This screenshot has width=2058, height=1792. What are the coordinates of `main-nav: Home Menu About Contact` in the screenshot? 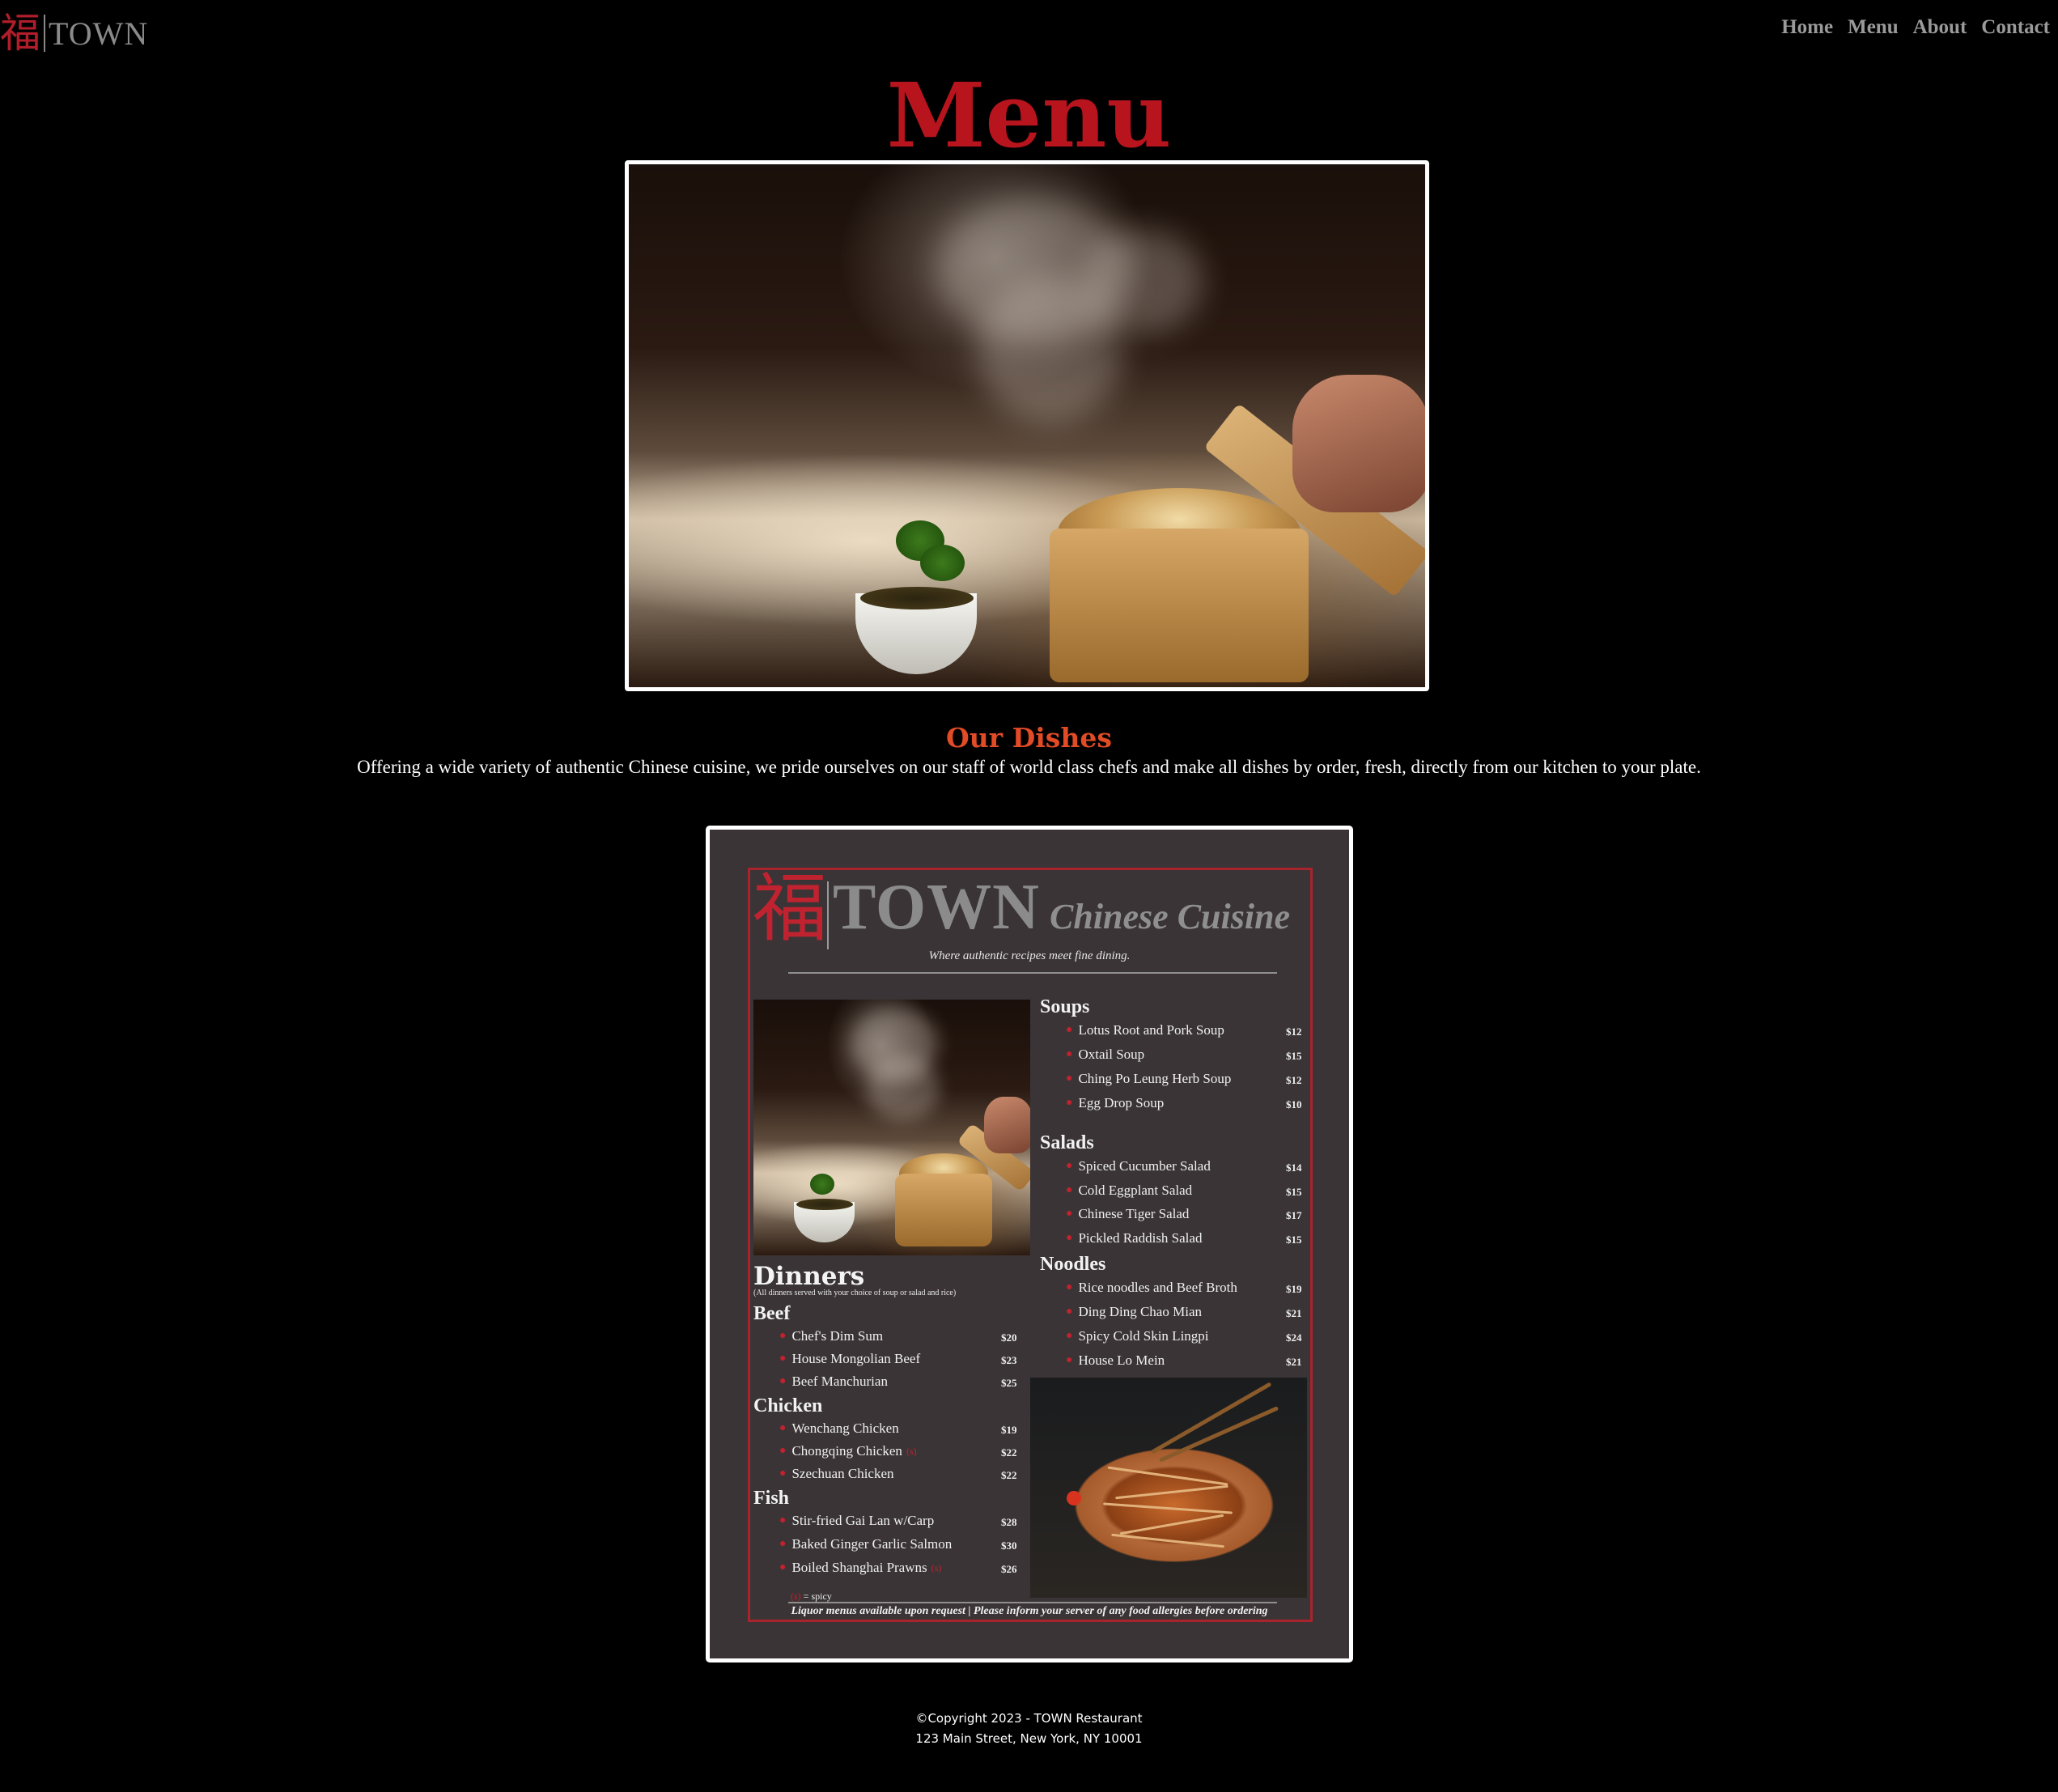 It's located at (1915, 28).